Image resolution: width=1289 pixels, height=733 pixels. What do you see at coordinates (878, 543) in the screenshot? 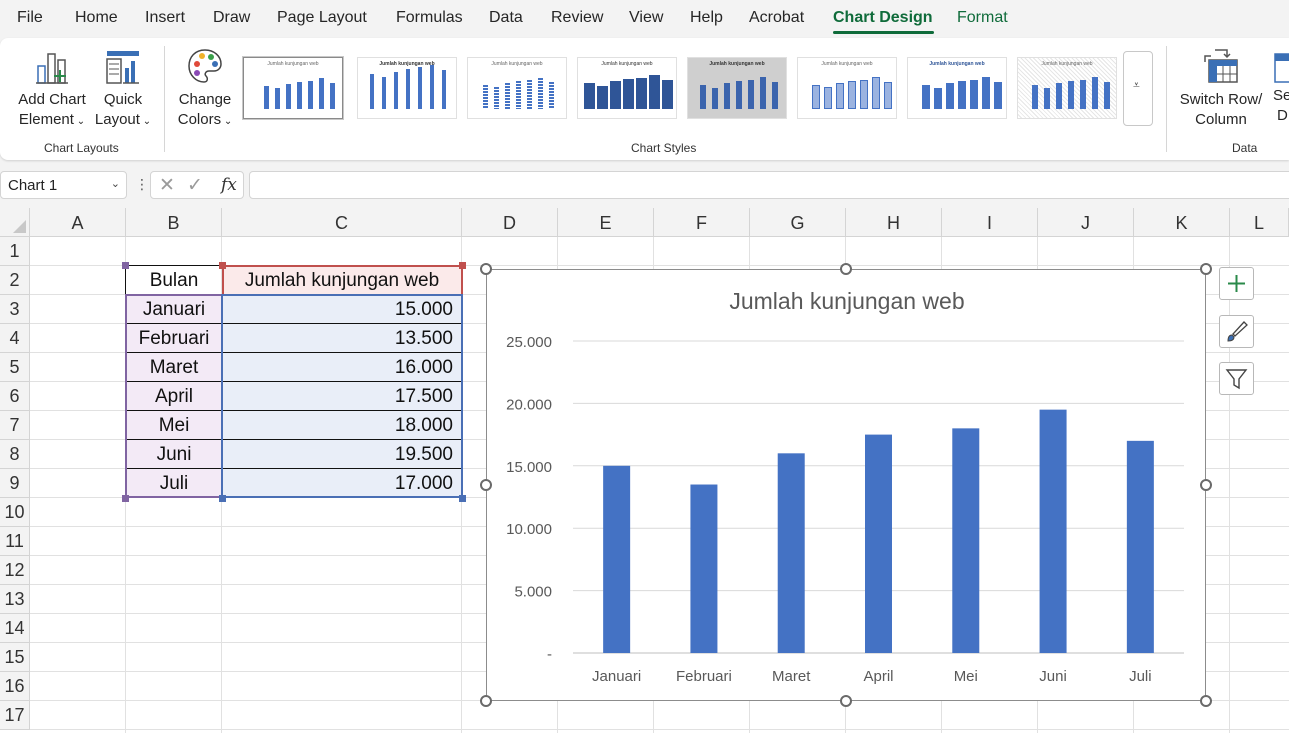
I see `bar-april` at bounding box center [878, 543].